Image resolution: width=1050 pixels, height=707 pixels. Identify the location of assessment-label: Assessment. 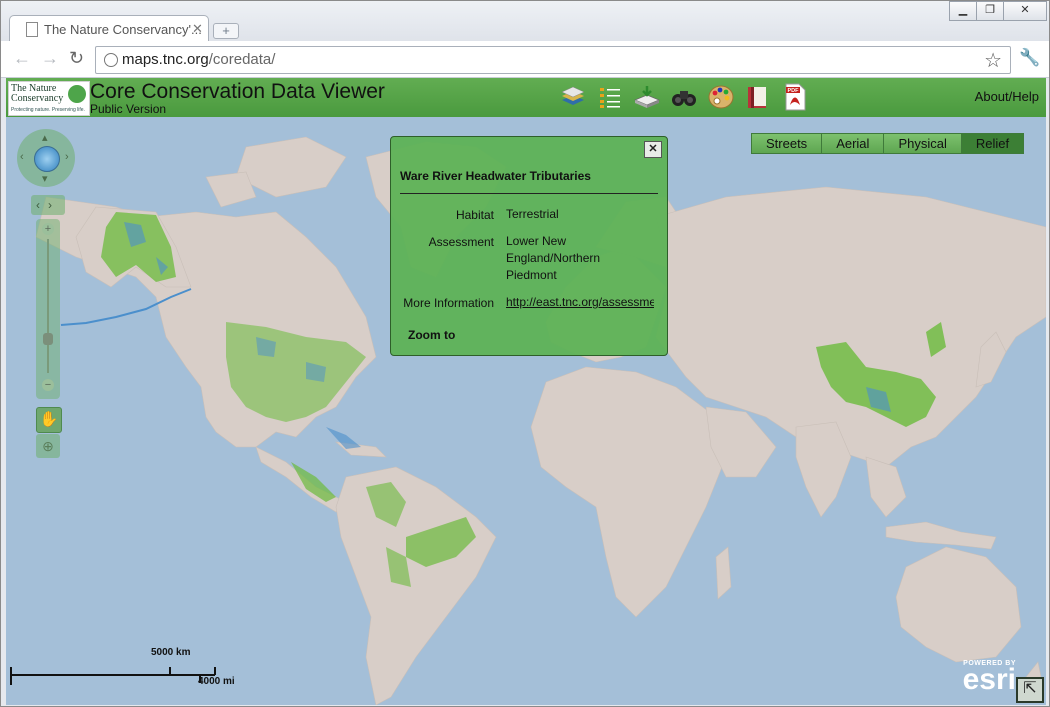
(461, 242).